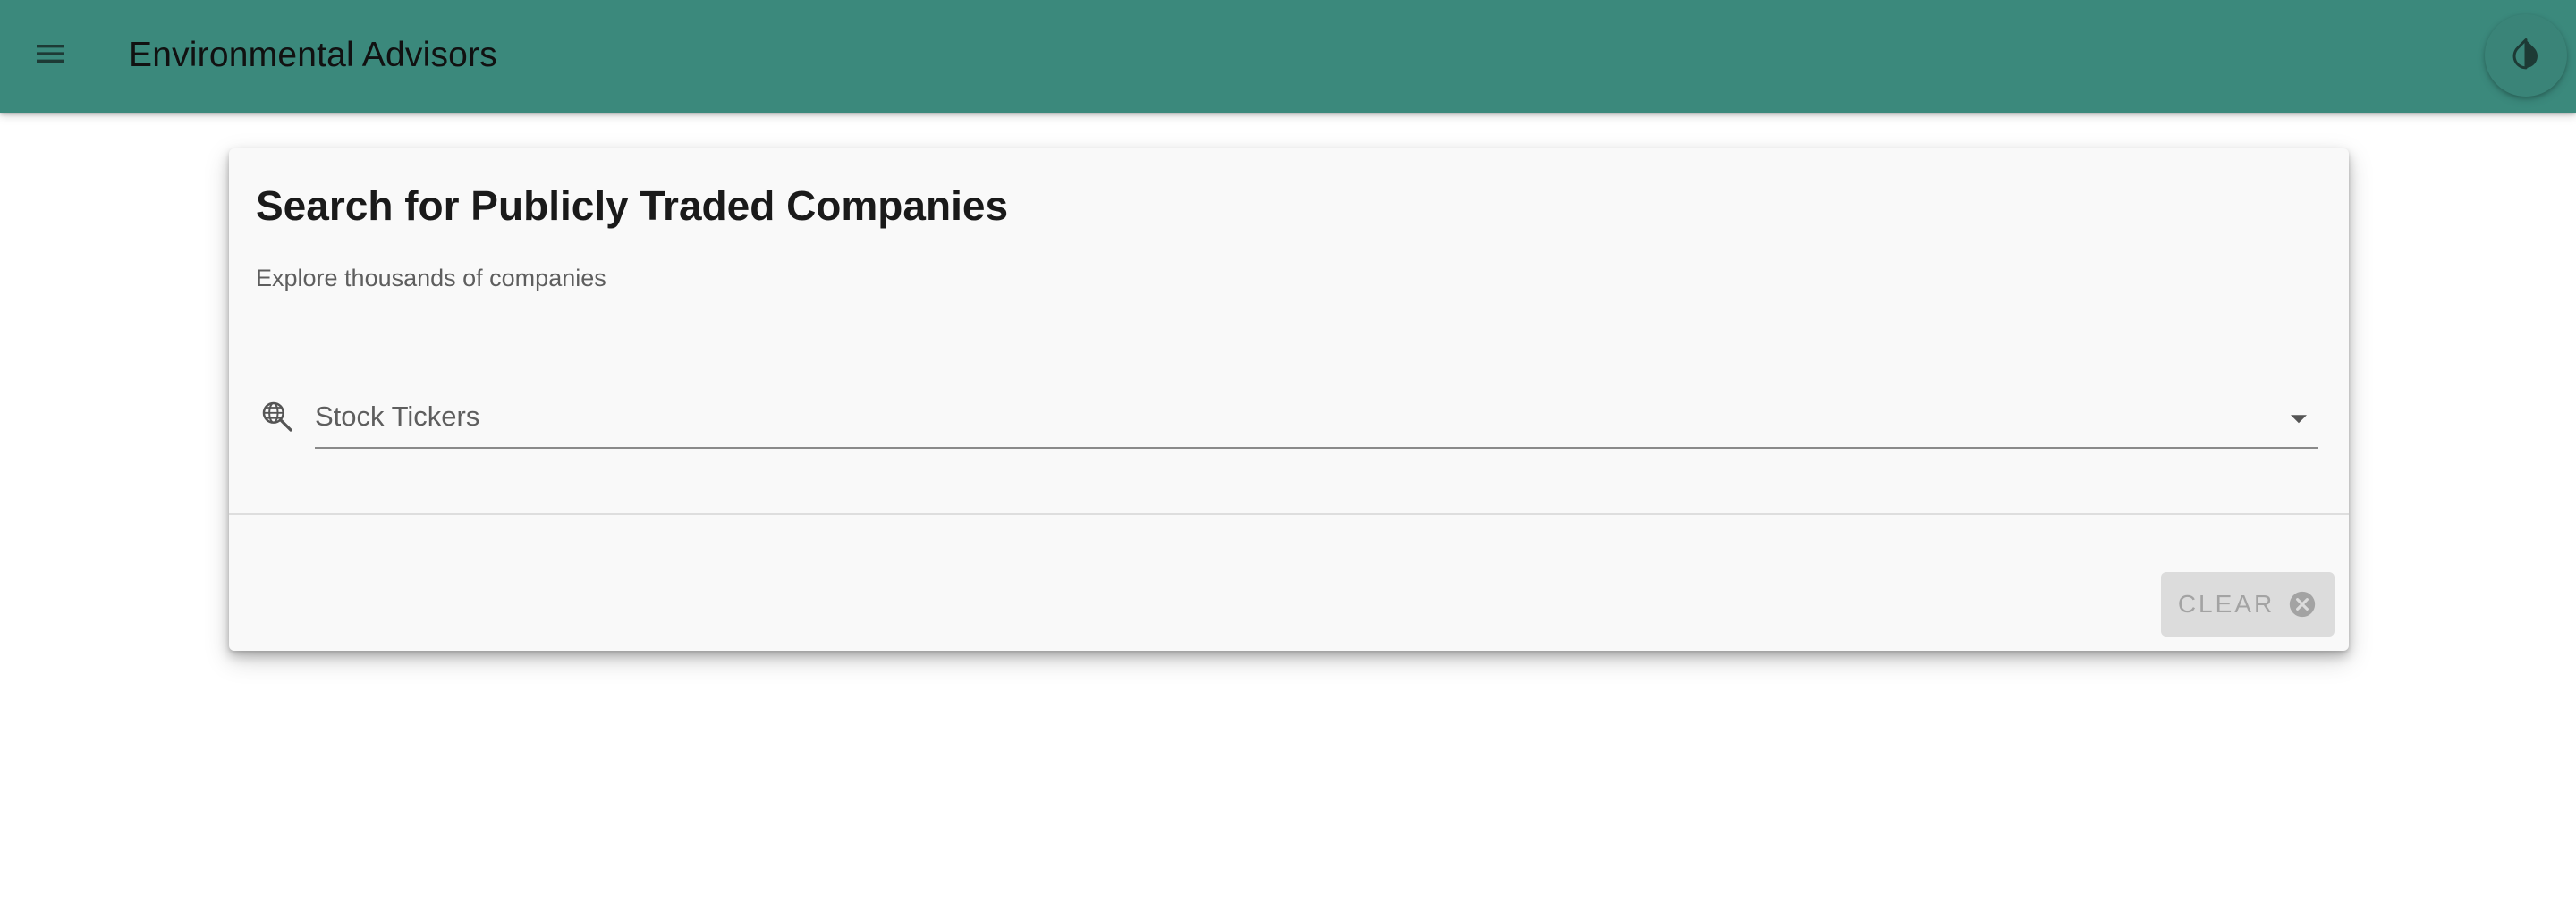 The width and height of the screenshot is (2576, 919). I want to click on stock-tickers-field, so click(1316, 413).